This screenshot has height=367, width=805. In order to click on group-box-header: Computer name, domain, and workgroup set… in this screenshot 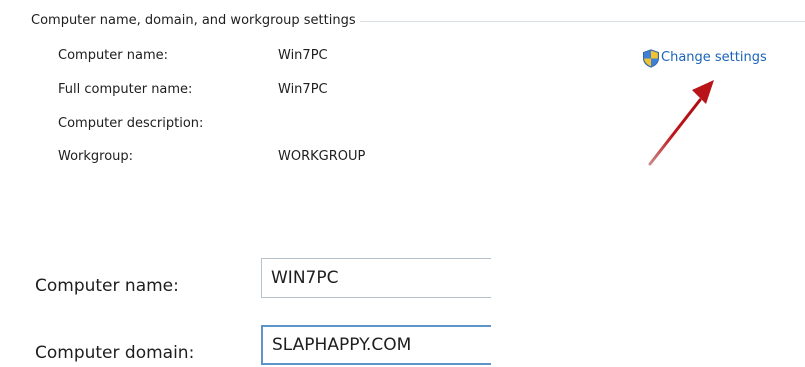, I will do `click(402, 21)`.